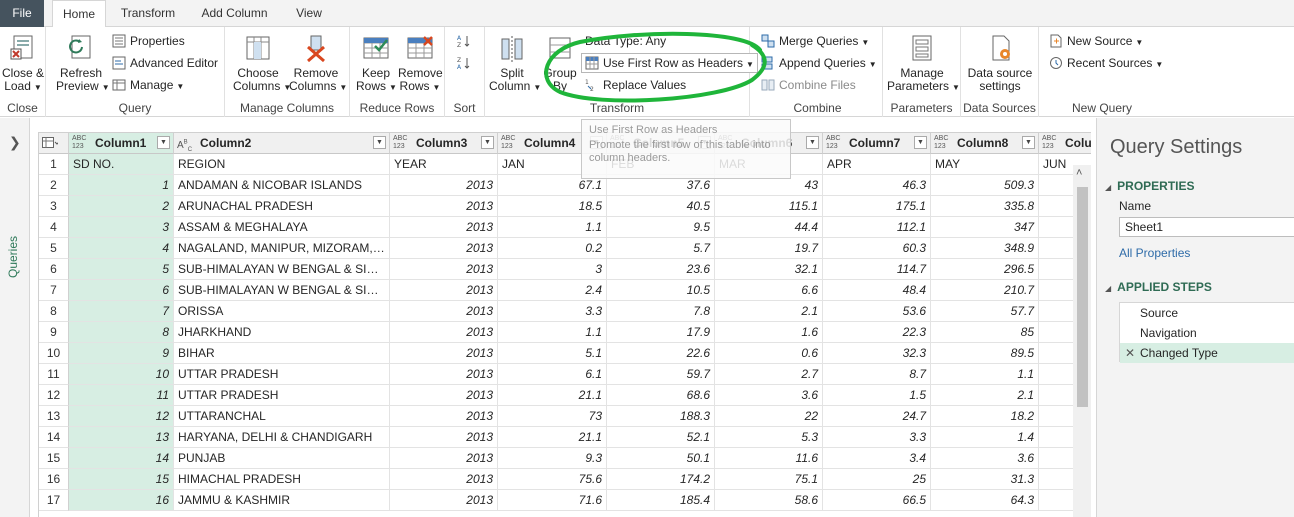  I want to click on table-cell: 11.6, so click(769, 458).